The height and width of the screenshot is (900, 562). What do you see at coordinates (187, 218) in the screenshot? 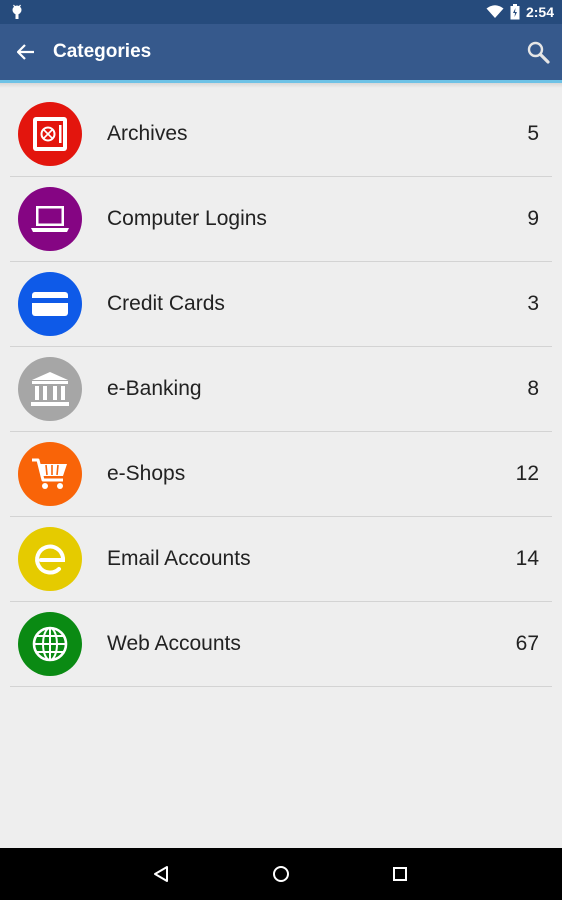
I see `category-label: Computer Logins` at bounding box center [187, 218].